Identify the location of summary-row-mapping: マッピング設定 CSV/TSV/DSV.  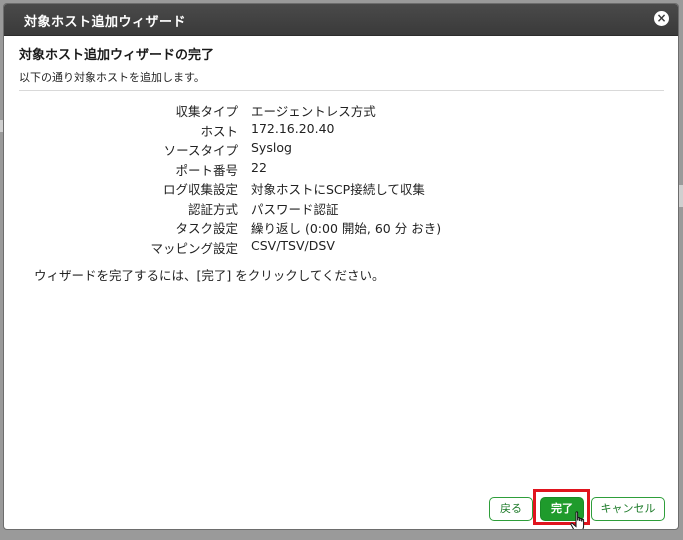
(341, 246).